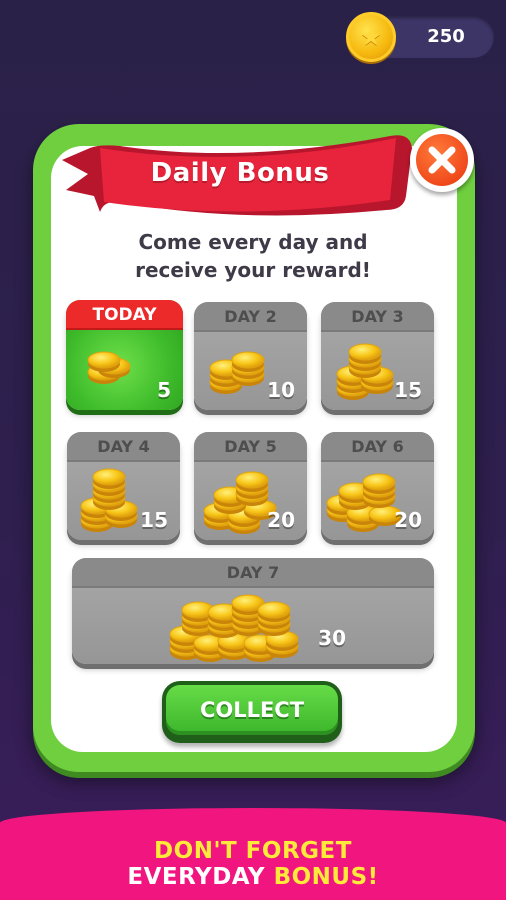 The image size is (506, 900). I want to click on footer-line-2-text: EVERYDAY, so click(200, 877).